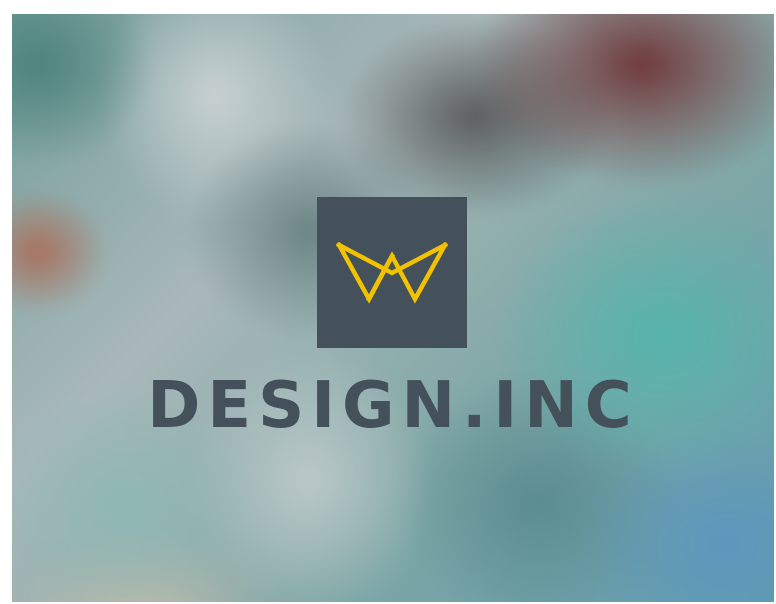 Image resolution: width=776 pixels, height=604 pixels. I want to click on logo-mark, so click(392, 272).